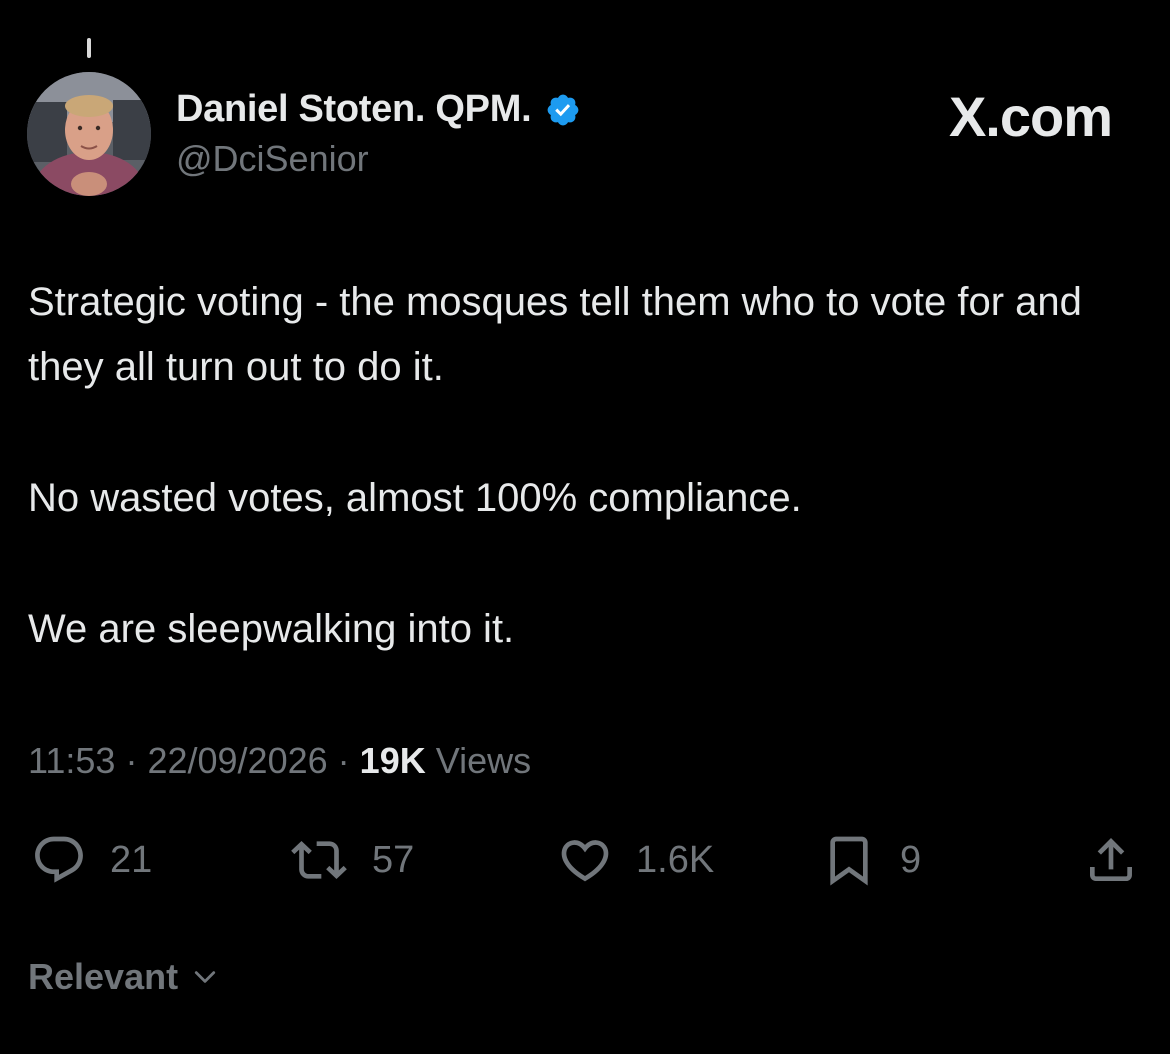 The height and width of the screenshot is (1054, 1170). What do you see at coordinates (354, 109) in the screenshot?
I see `author-display-name: Daniel Stoten. QPM.` at bounding box center [354, 109].